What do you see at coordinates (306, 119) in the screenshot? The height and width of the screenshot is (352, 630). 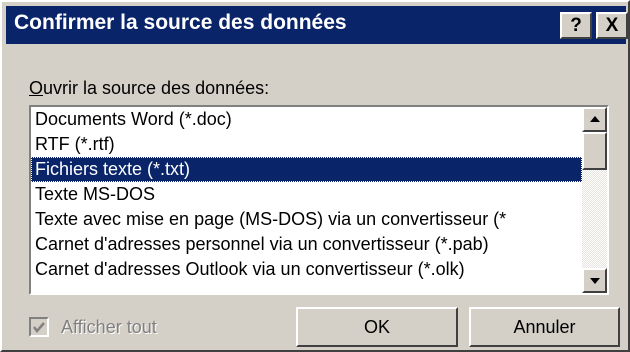 I see `list-item: Documents Word (*.doc)` at bounding box center [306, 119].